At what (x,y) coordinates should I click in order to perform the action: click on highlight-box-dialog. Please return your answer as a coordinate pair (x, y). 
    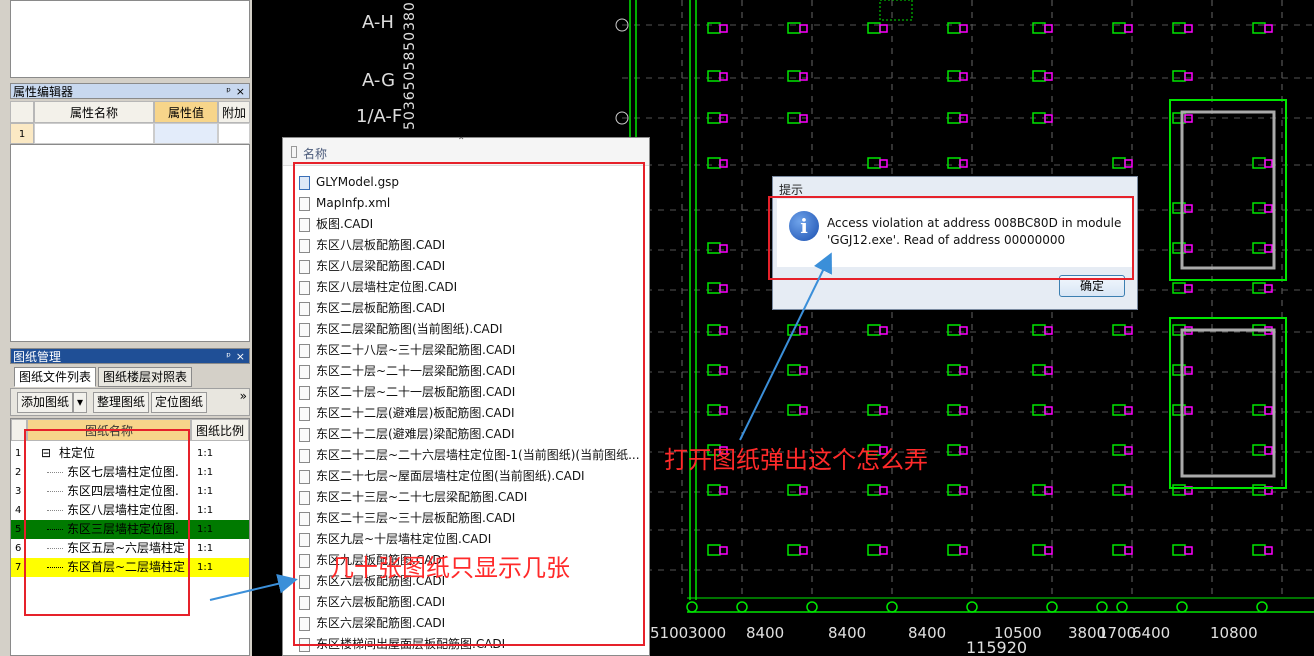
    Looking at the image, I should click on (951, 238).